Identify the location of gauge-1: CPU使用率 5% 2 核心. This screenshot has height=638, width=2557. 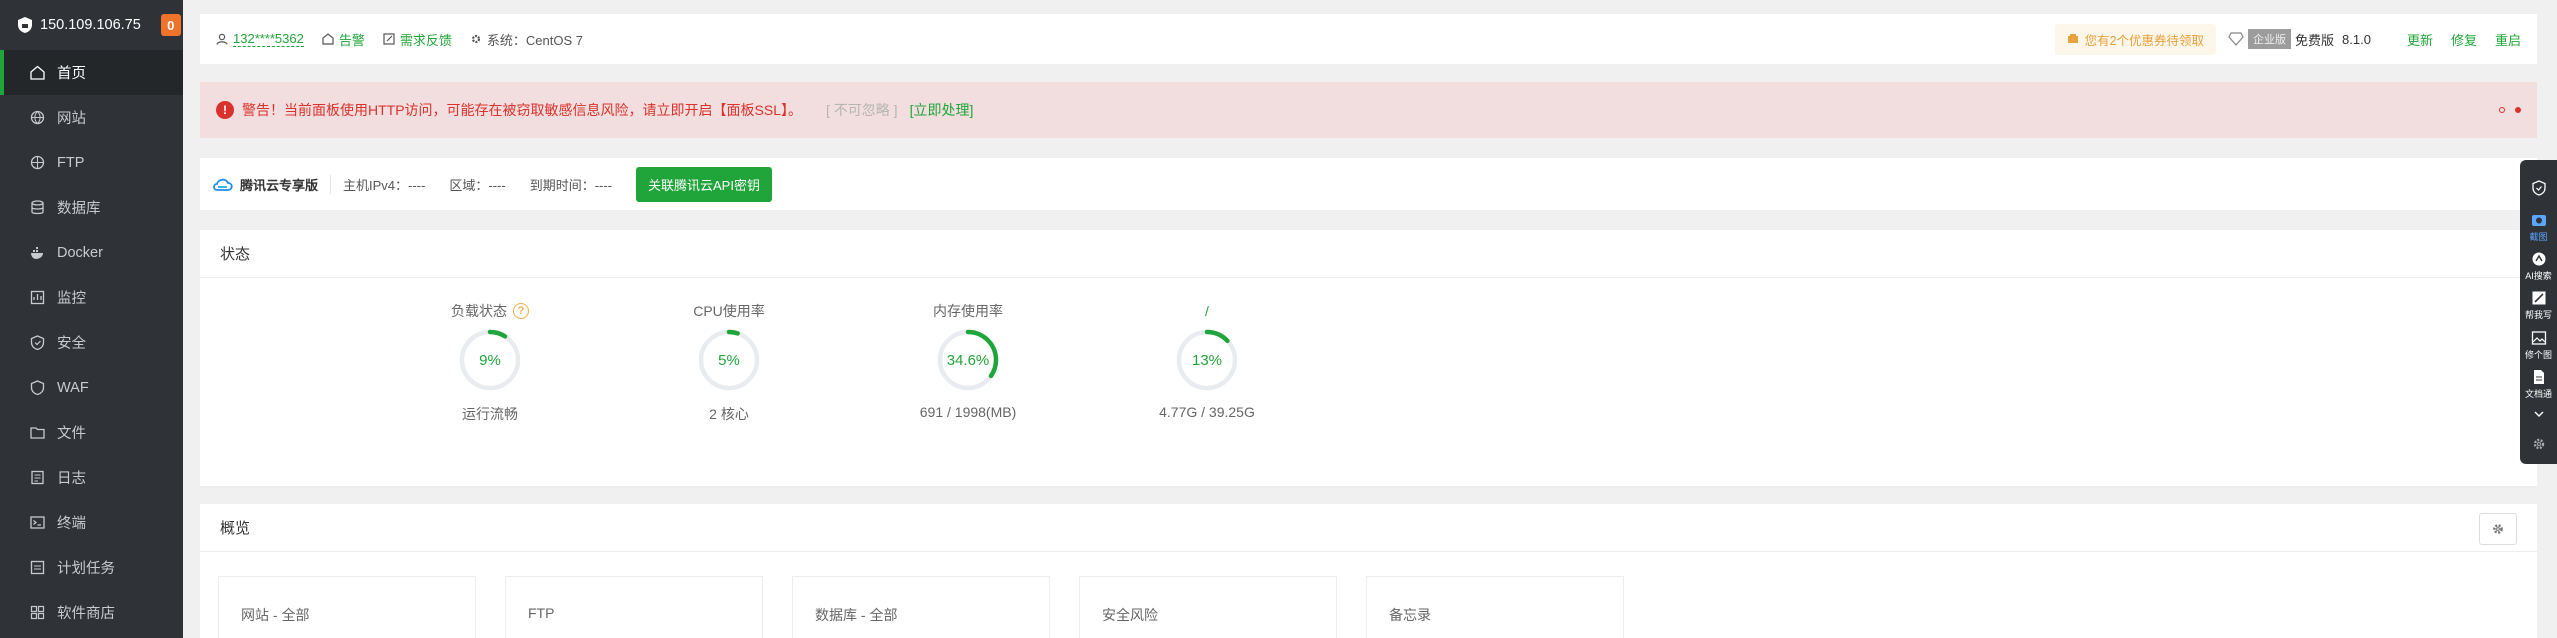
(729, 363).